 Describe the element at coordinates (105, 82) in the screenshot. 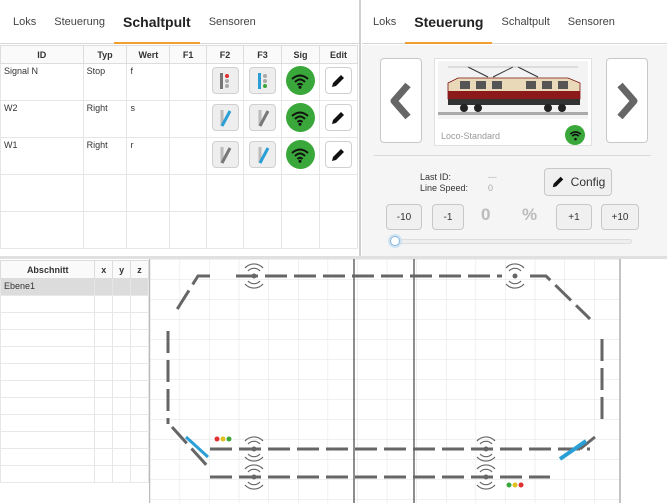

I see `cell-typ: Stop` at that location.